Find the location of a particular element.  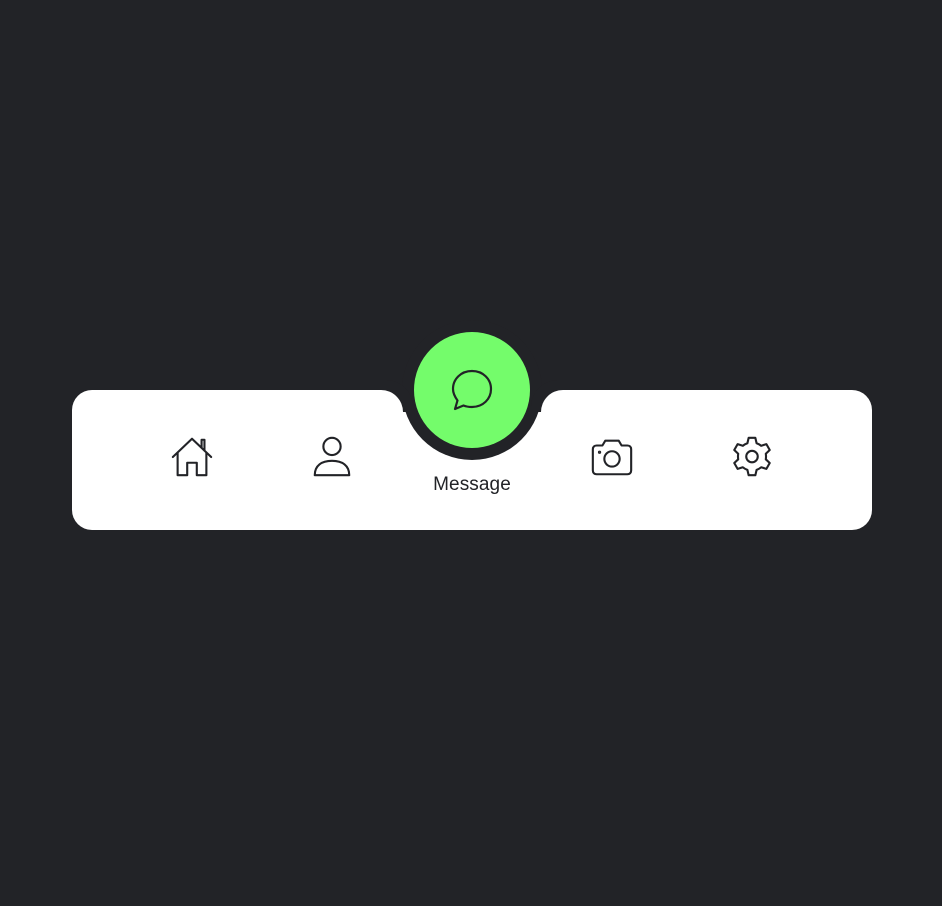

nav-item-profile is located at coordinates (332, 457).